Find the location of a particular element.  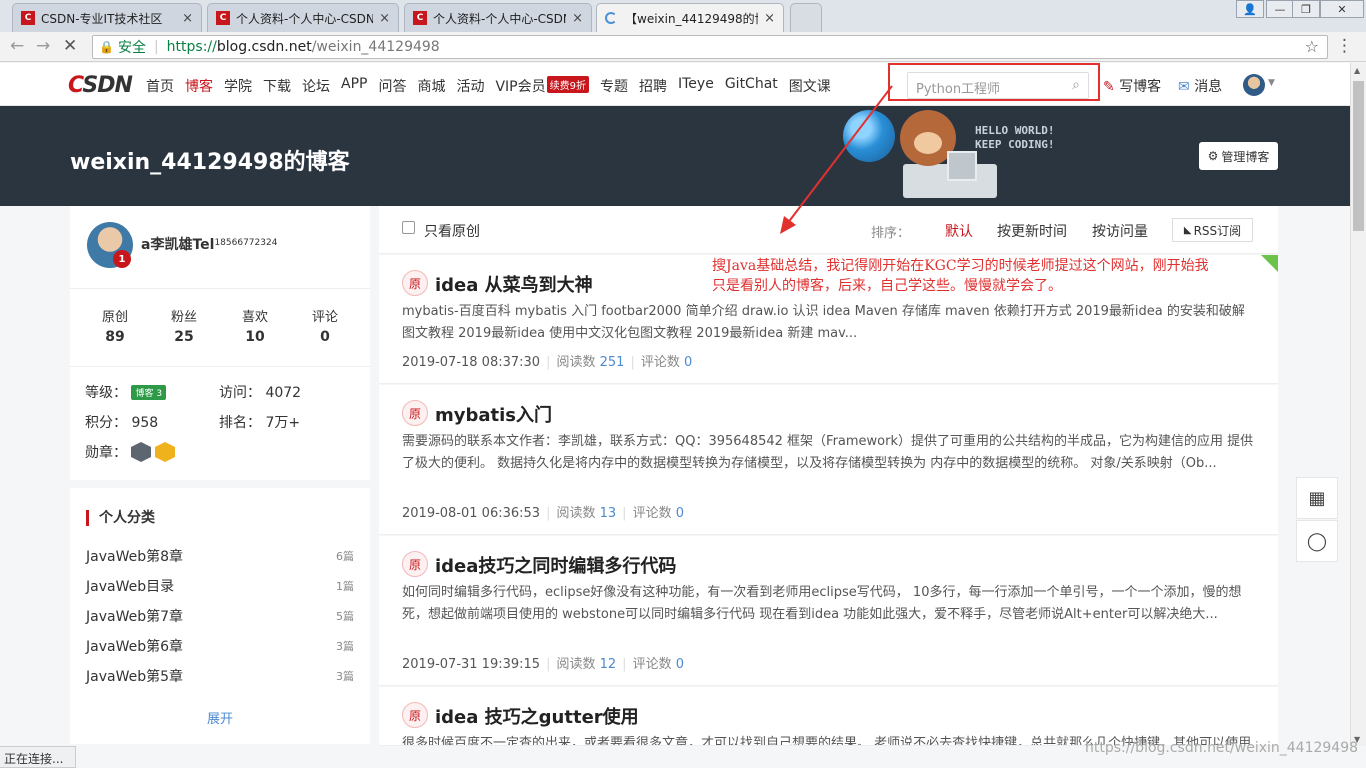

manage-blog-button: ⚙ 管理博客 is located at coordinates (1238, 156).